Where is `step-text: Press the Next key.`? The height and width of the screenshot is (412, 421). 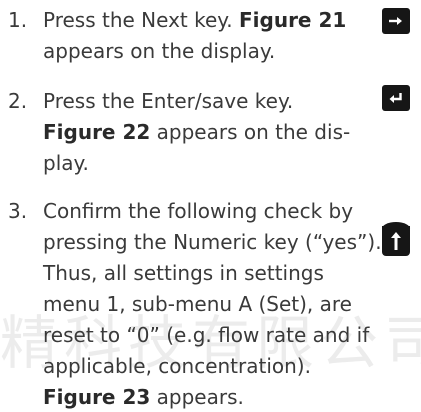
step-text: Press the Next key. is located at coordinates (141, 20).